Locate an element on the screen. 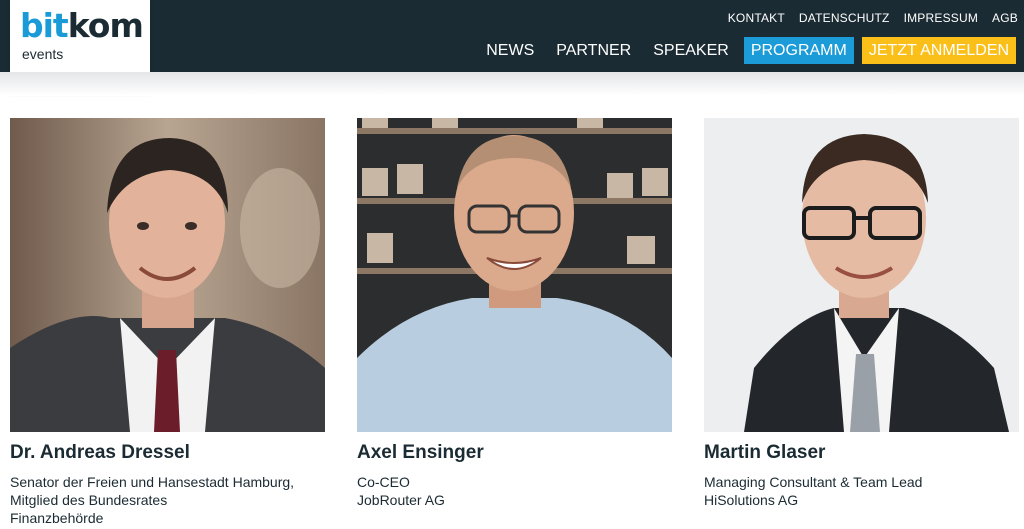 This screenshot has height=529, width=1024. logo-subtitle: events is located at coordinates (43, 54).